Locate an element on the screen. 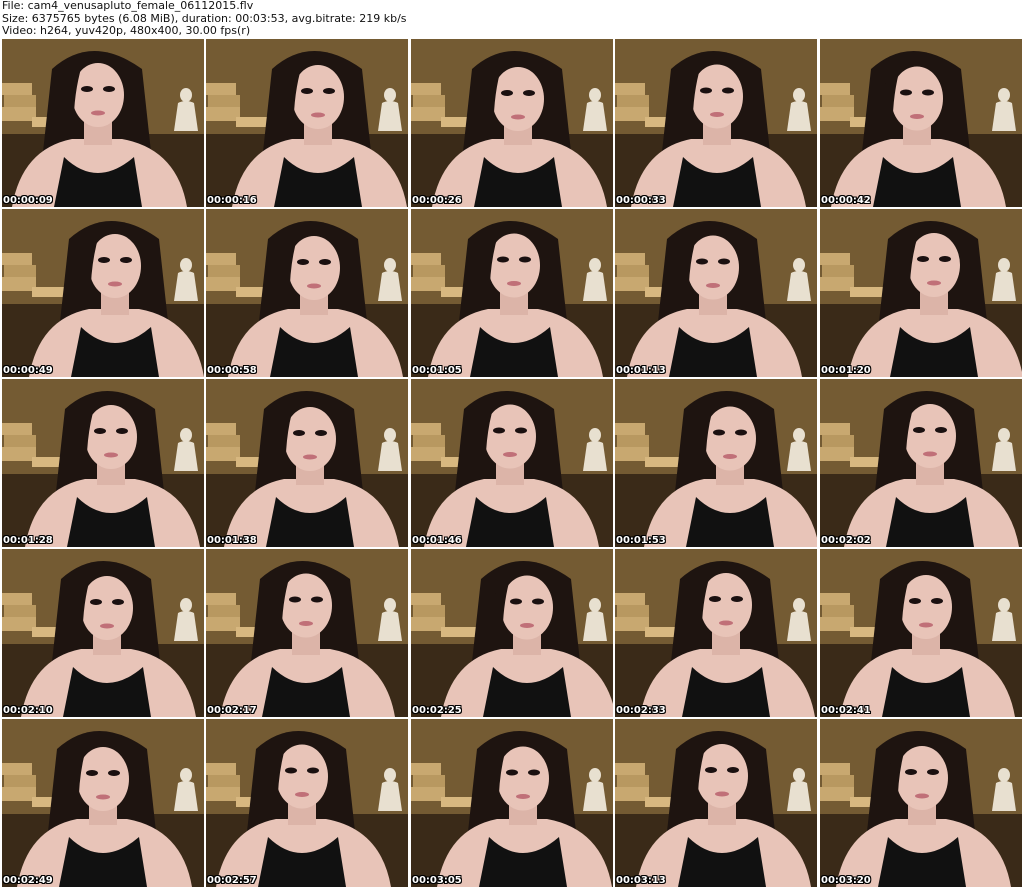 The height and width of the screenshot is (889, 1024). video-frame-thumbnail: 00:00:33 is located at coordinates (716, 123).